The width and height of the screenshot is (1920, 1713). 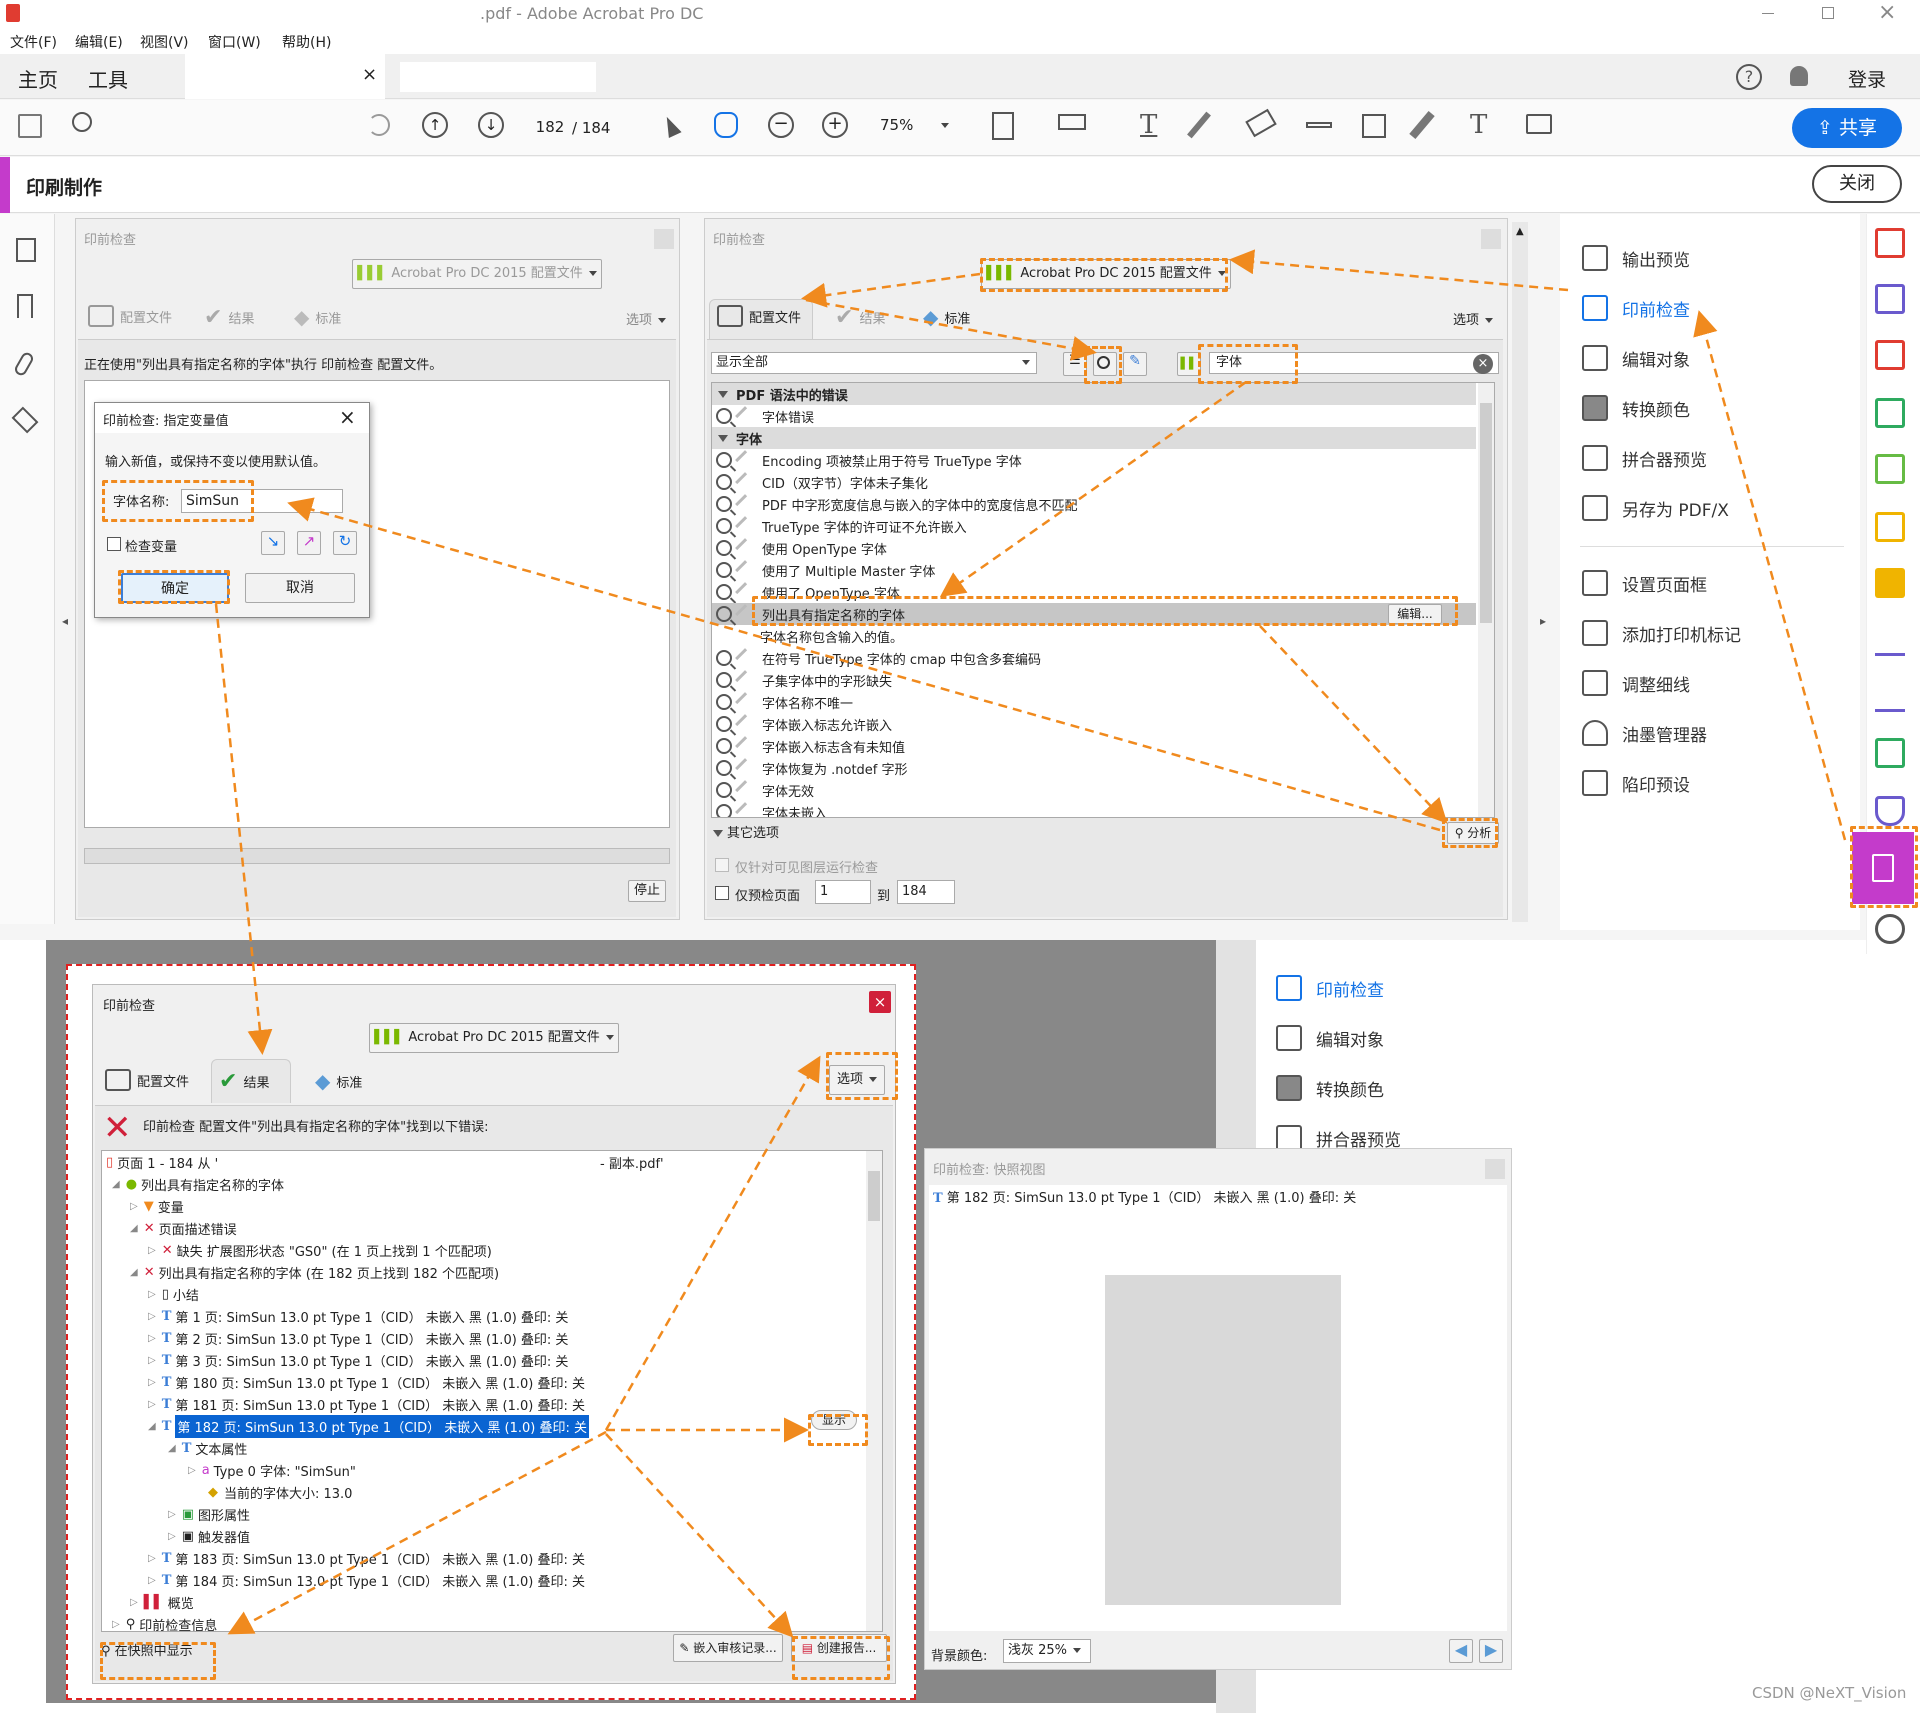 I want to click on list-item: 子集字体中的字形缺失, so click(x=1103, y=680).